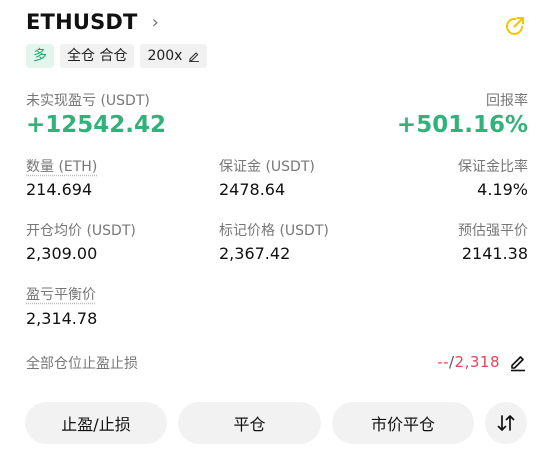 This screenshot has height=458, width=552. I want to click on swap-arrows-icon, so click(506, 423).